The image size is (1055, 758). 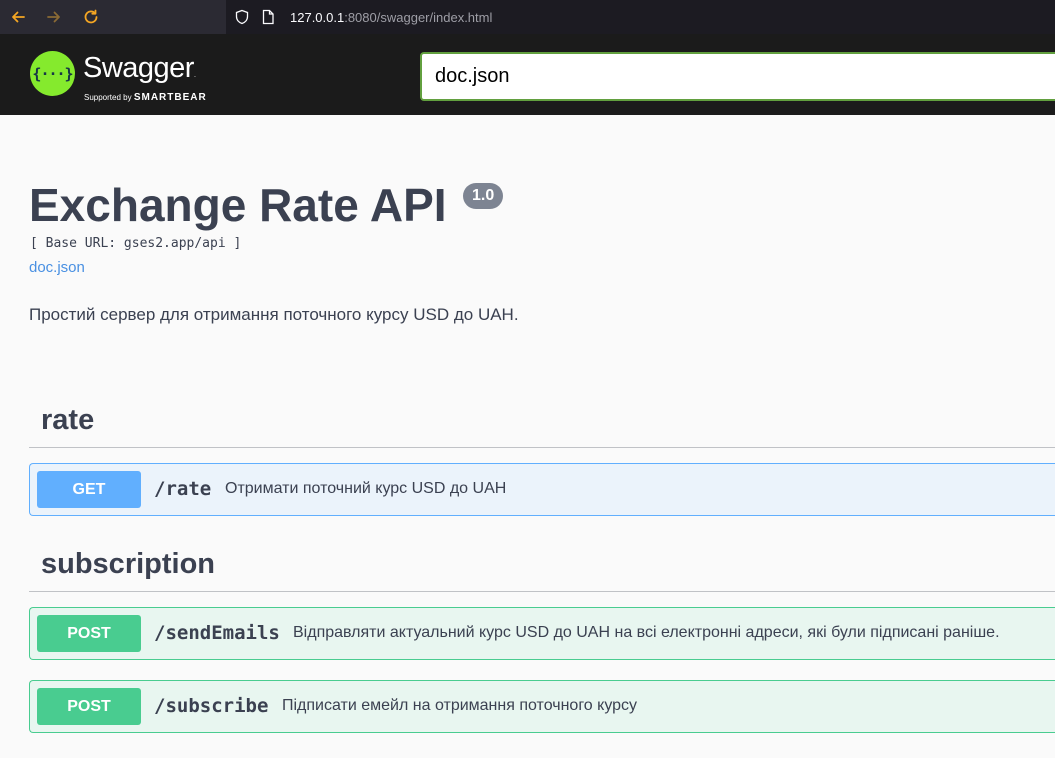 I want to click on operation-path: /subscribe, so click(x=211, y=706).